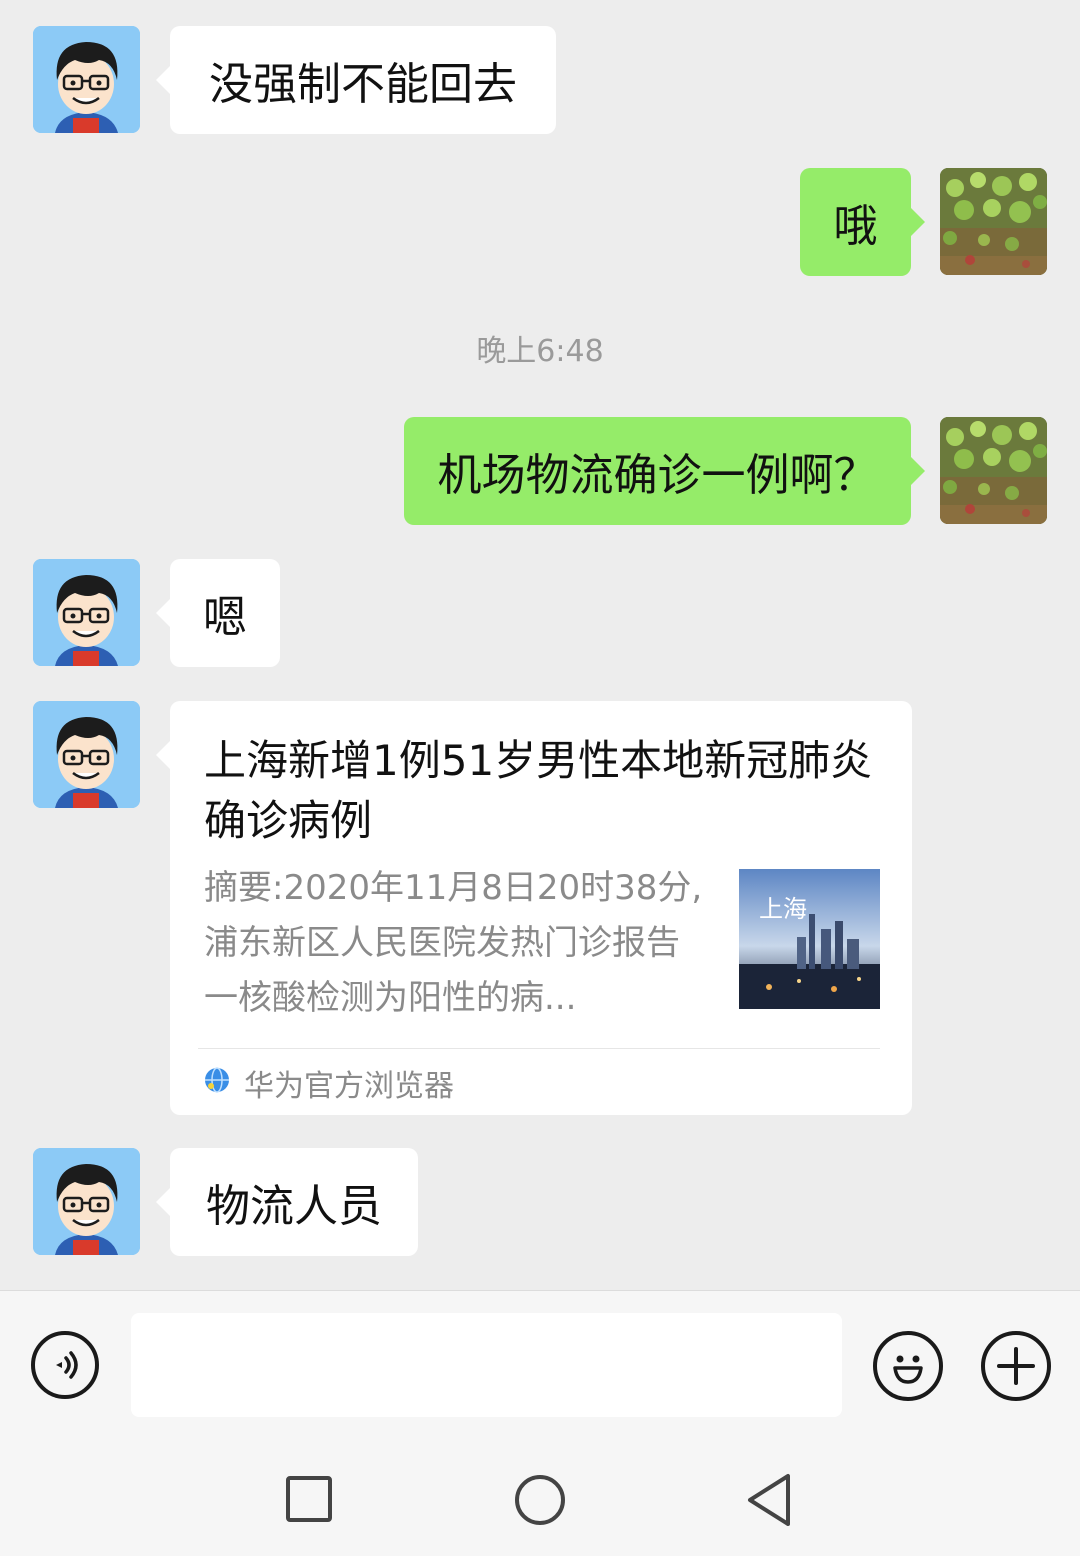 Image resolution: width=1080 pixels, height=1556 pixels. What do you see at coordinates (783, 909) in the screenshot?
I see `thumbnail-text: 上海` at bounding box center [783, 909].